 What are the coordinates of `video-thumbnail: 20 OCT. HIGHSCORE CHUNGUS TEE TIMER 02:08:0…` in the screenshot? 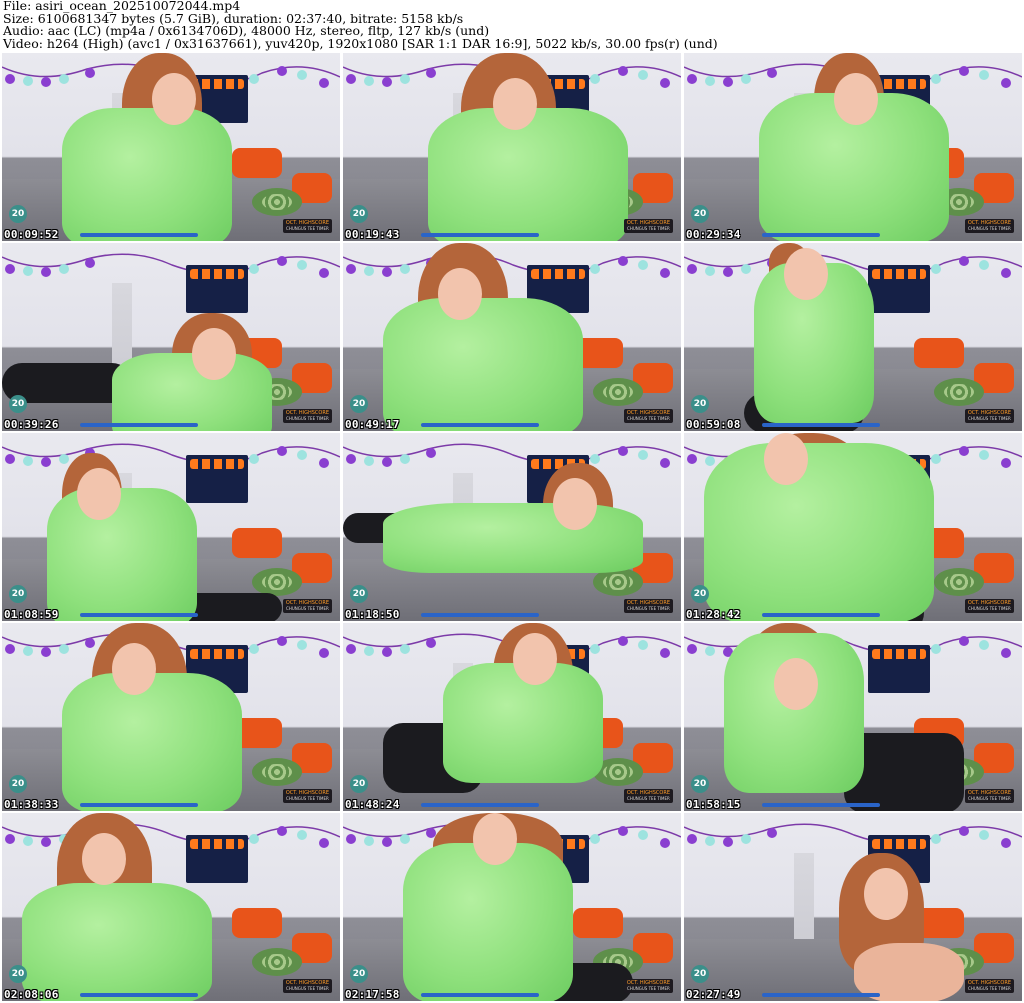 It's located at (171, 907).